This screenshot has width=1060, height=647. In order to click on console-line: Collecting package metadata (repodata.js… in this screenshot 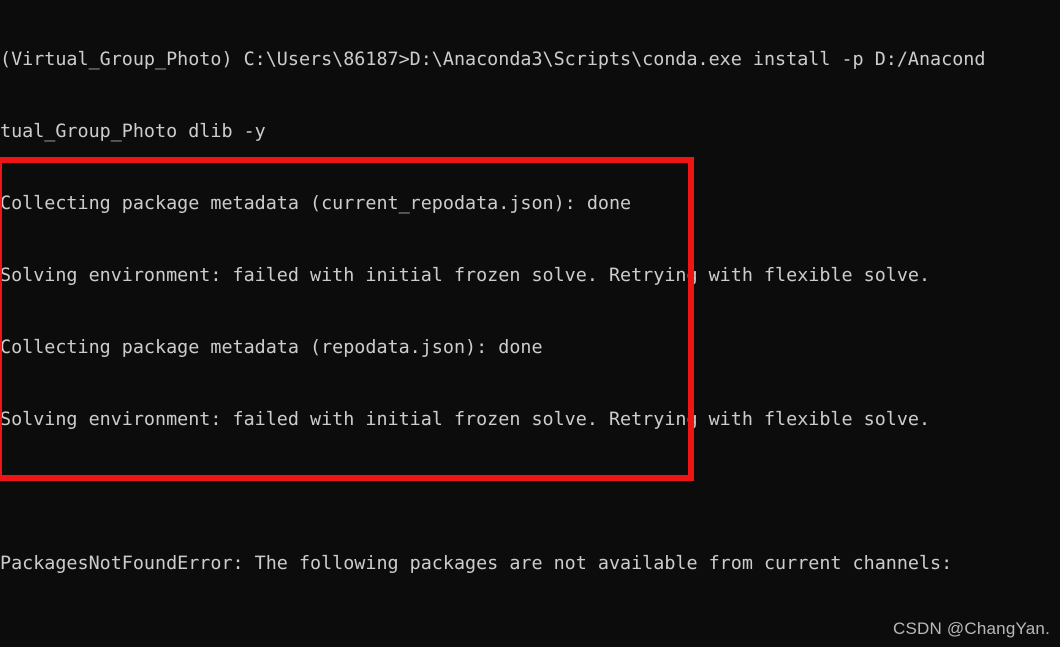, I will do `click(271, 347)`.